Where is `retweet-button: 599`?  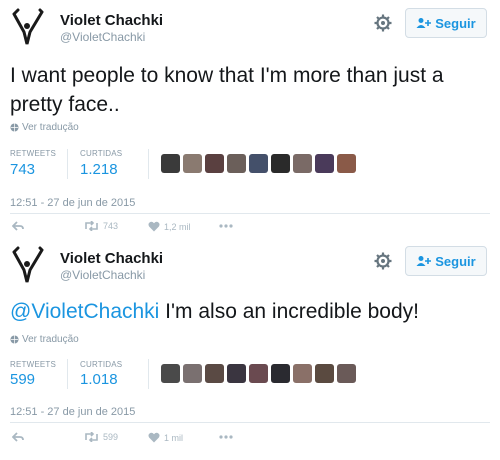 retweet-button: 599 is located at coordinates (101, 437).